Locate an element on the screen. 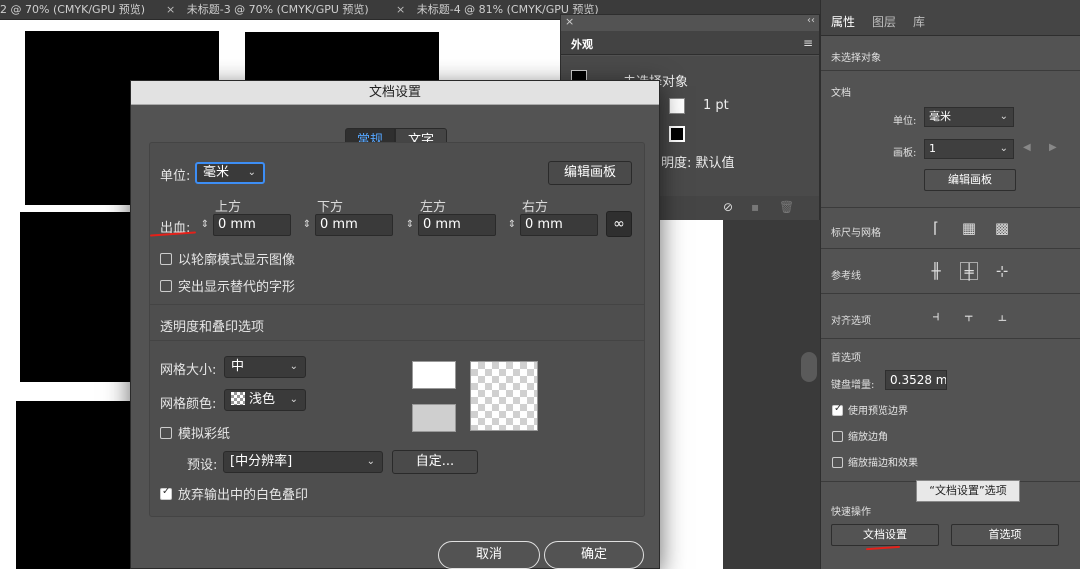 The image size is (1080, 569). checkbox-label: 模拟彩纸 is located at coordinates (204, 434).